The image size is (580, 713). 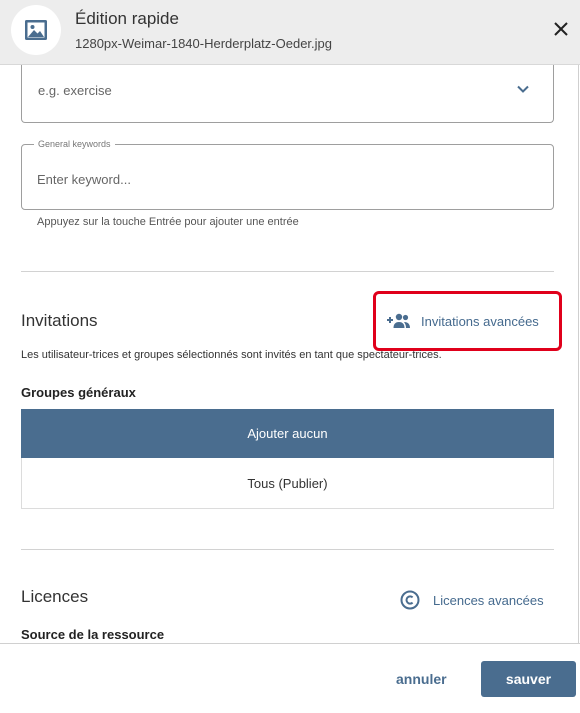 What do you see at coordinates (127, 18) in the screenshot?
I see `dialog-title: Édition rapide` at bounding box center [127, 18].